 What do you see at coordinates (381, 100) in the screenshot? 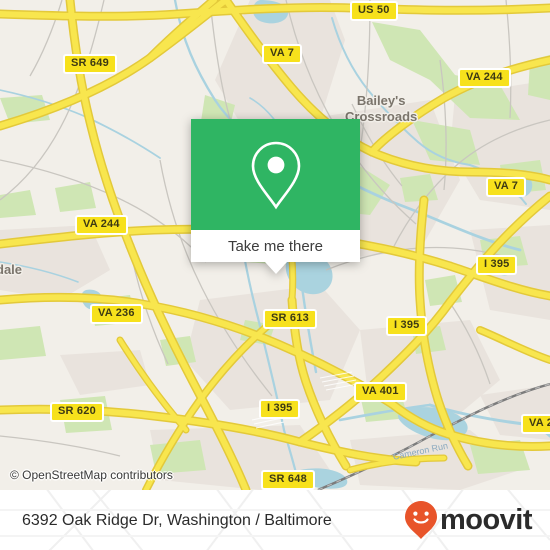
I see `place-label-line: Bailey's` at bounding box center [381, 100].